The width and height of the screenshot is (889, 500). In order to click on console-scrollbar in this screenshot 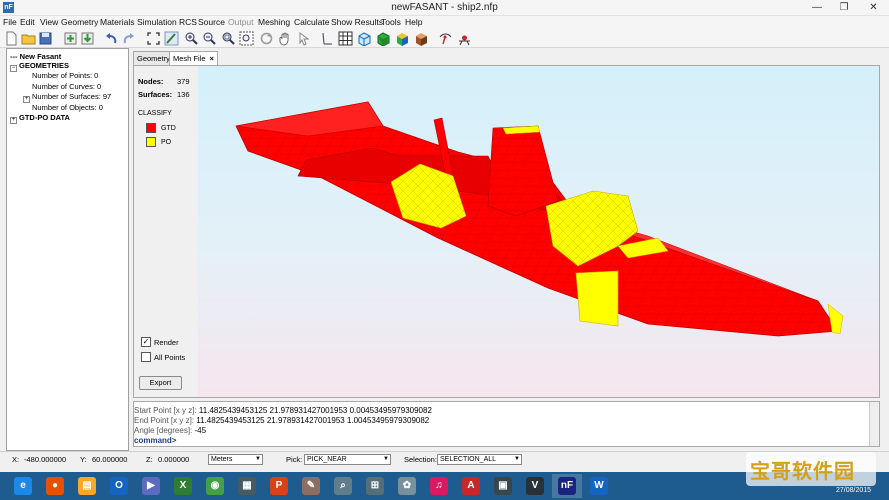, I will do `click(874, 424)`.